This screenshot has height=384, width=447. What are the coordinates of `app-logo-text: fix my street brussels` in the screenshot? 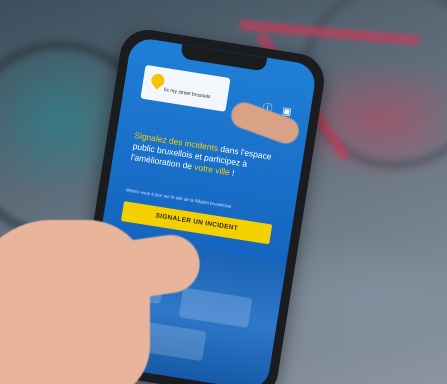 It's located at (187, 94).